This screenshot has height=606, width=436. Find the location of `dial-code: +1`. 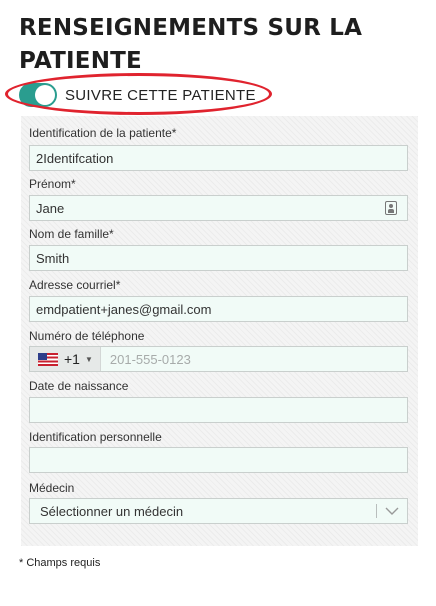

dial-code: +1 is located at coordinates (72, 359).